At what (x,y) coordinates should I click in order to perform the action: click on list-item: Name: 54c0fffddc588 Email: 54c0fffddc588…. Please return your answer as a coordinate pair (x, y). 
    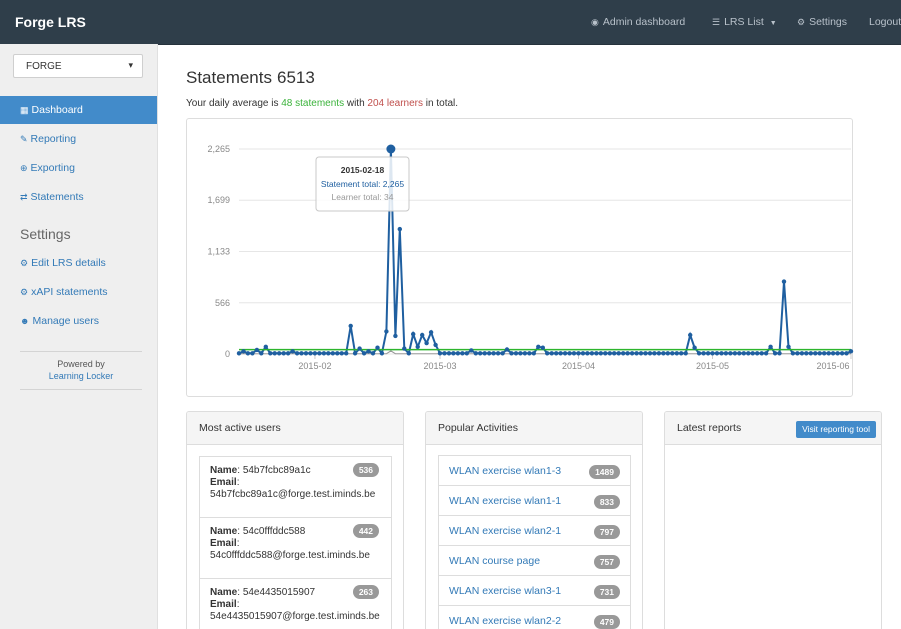
    Looking at the image, I should click on (295, 548).